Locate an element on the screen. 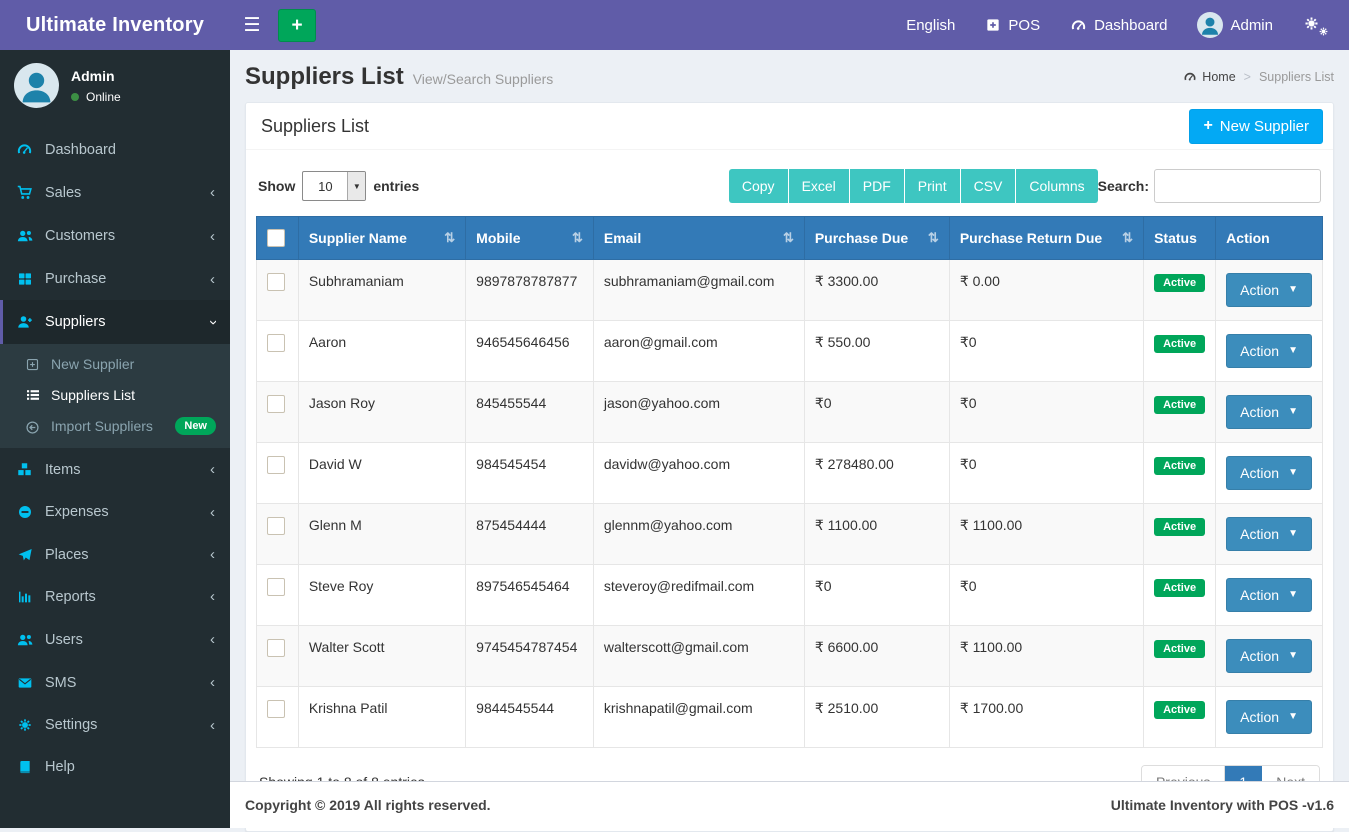 The height and width of the screenshot is (832, 1349). sidebar-subitem-import-suppliers: Import Suppliers New is located at coordinates (115, 426).